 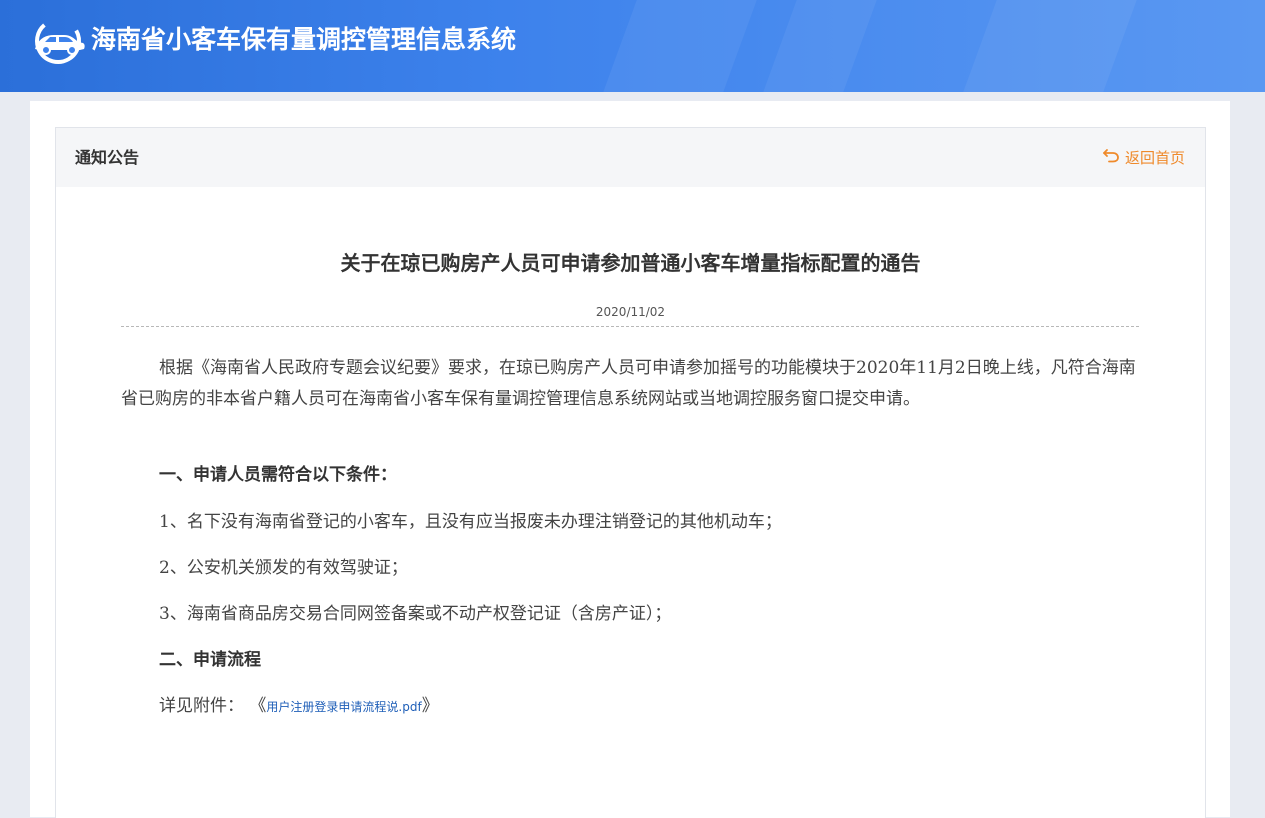 What do you see at coordinates (283, 568) in the screenshot?
I see `condition-item: 2、公安机关颁发的有效驾驶证；` at bounding box center [283, 568].